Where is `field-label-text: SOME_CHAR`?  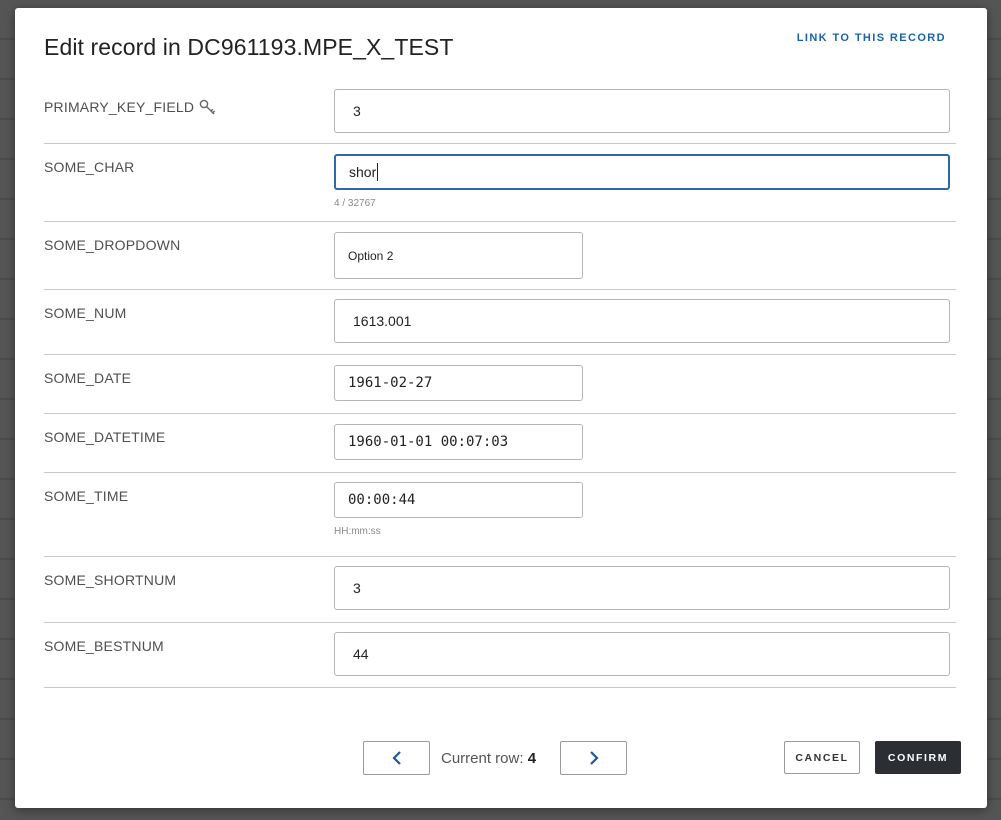
field-label-text: SOME_CHAR is located at coordinates (89, 167).